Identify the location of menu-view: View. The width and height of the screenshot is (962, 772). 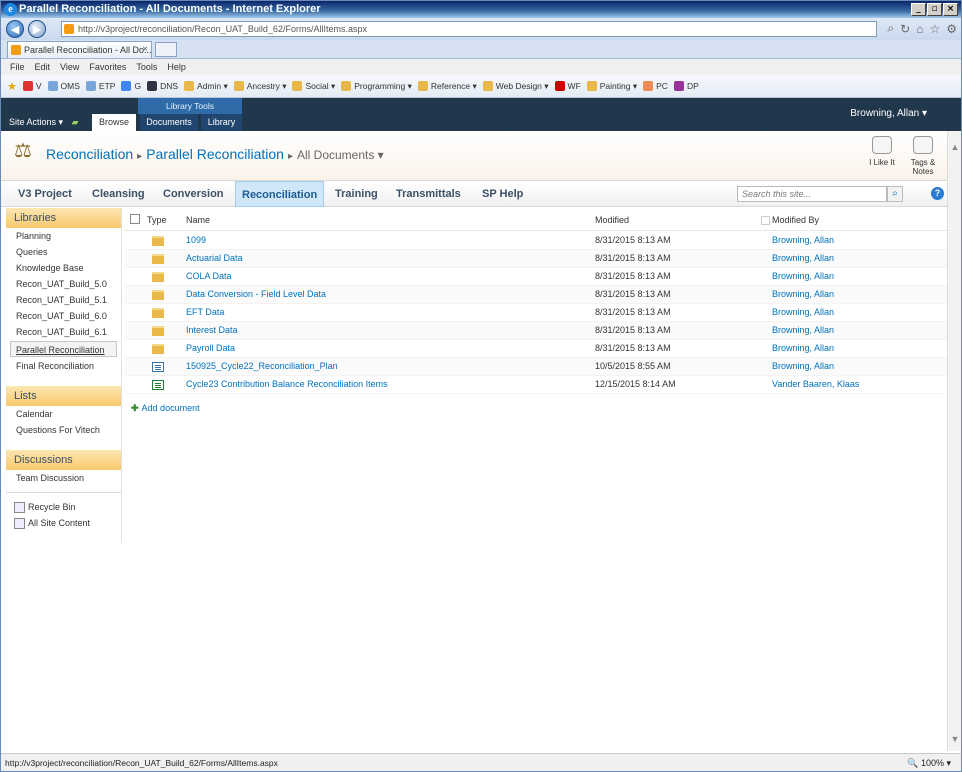
(69, 67).